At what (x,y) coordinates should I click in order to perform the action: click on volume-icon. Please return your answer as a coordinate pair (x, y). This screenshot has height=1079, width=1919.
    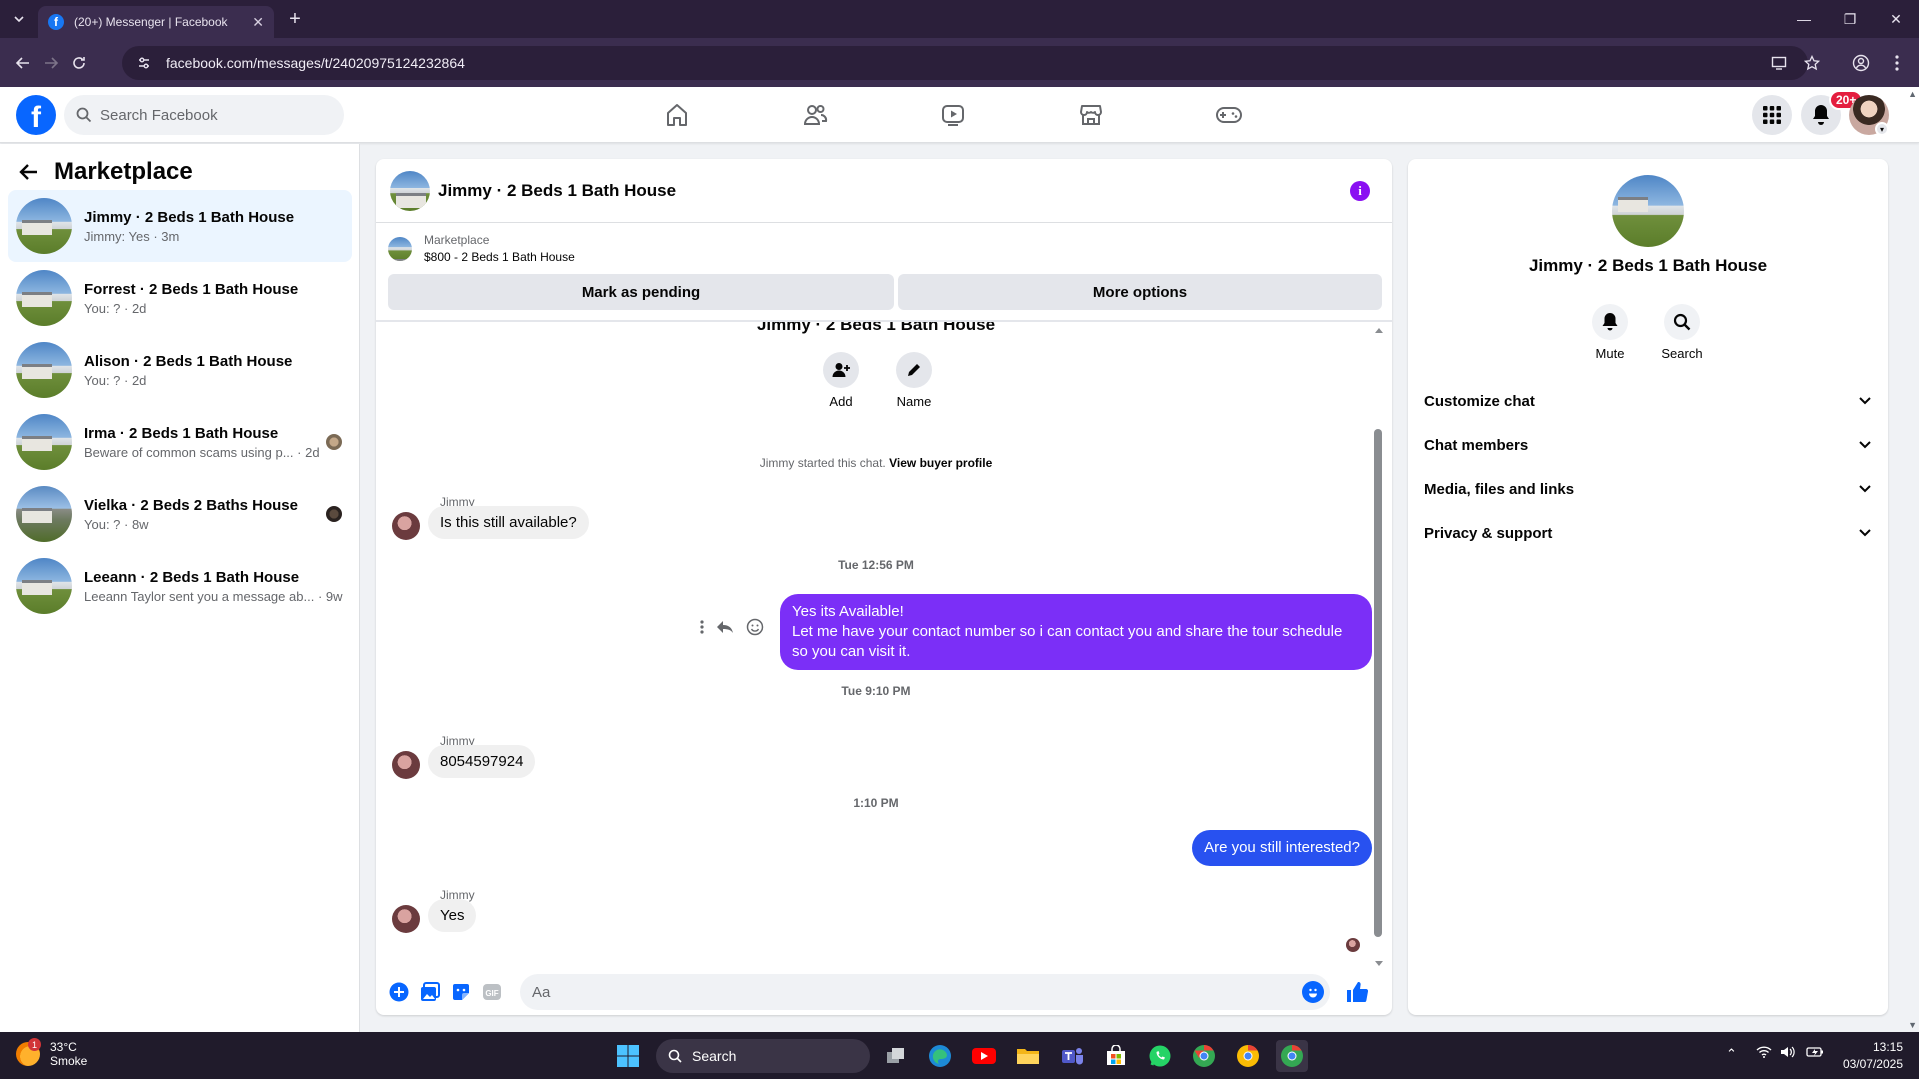
    Looking at the image, I should click on (1788, 1053).